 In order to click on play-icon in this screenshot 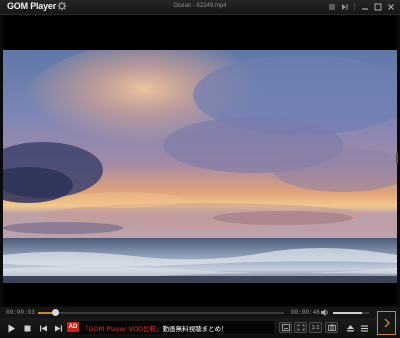, I will do `click(11, 328)`.